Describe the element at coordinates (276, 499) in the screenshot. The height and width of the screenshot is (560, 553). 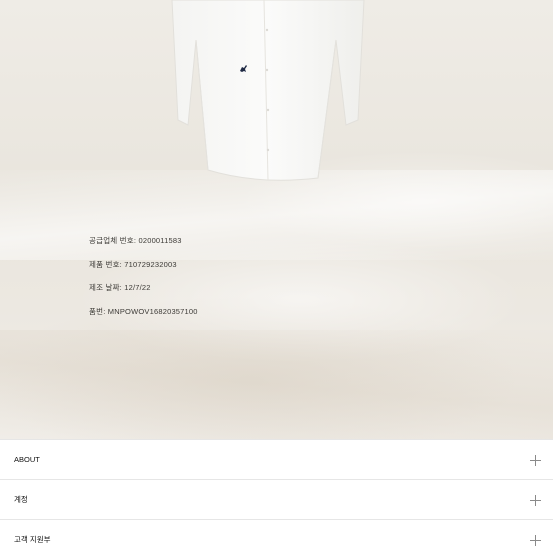
I see `accordion-account: 계정` at that location.